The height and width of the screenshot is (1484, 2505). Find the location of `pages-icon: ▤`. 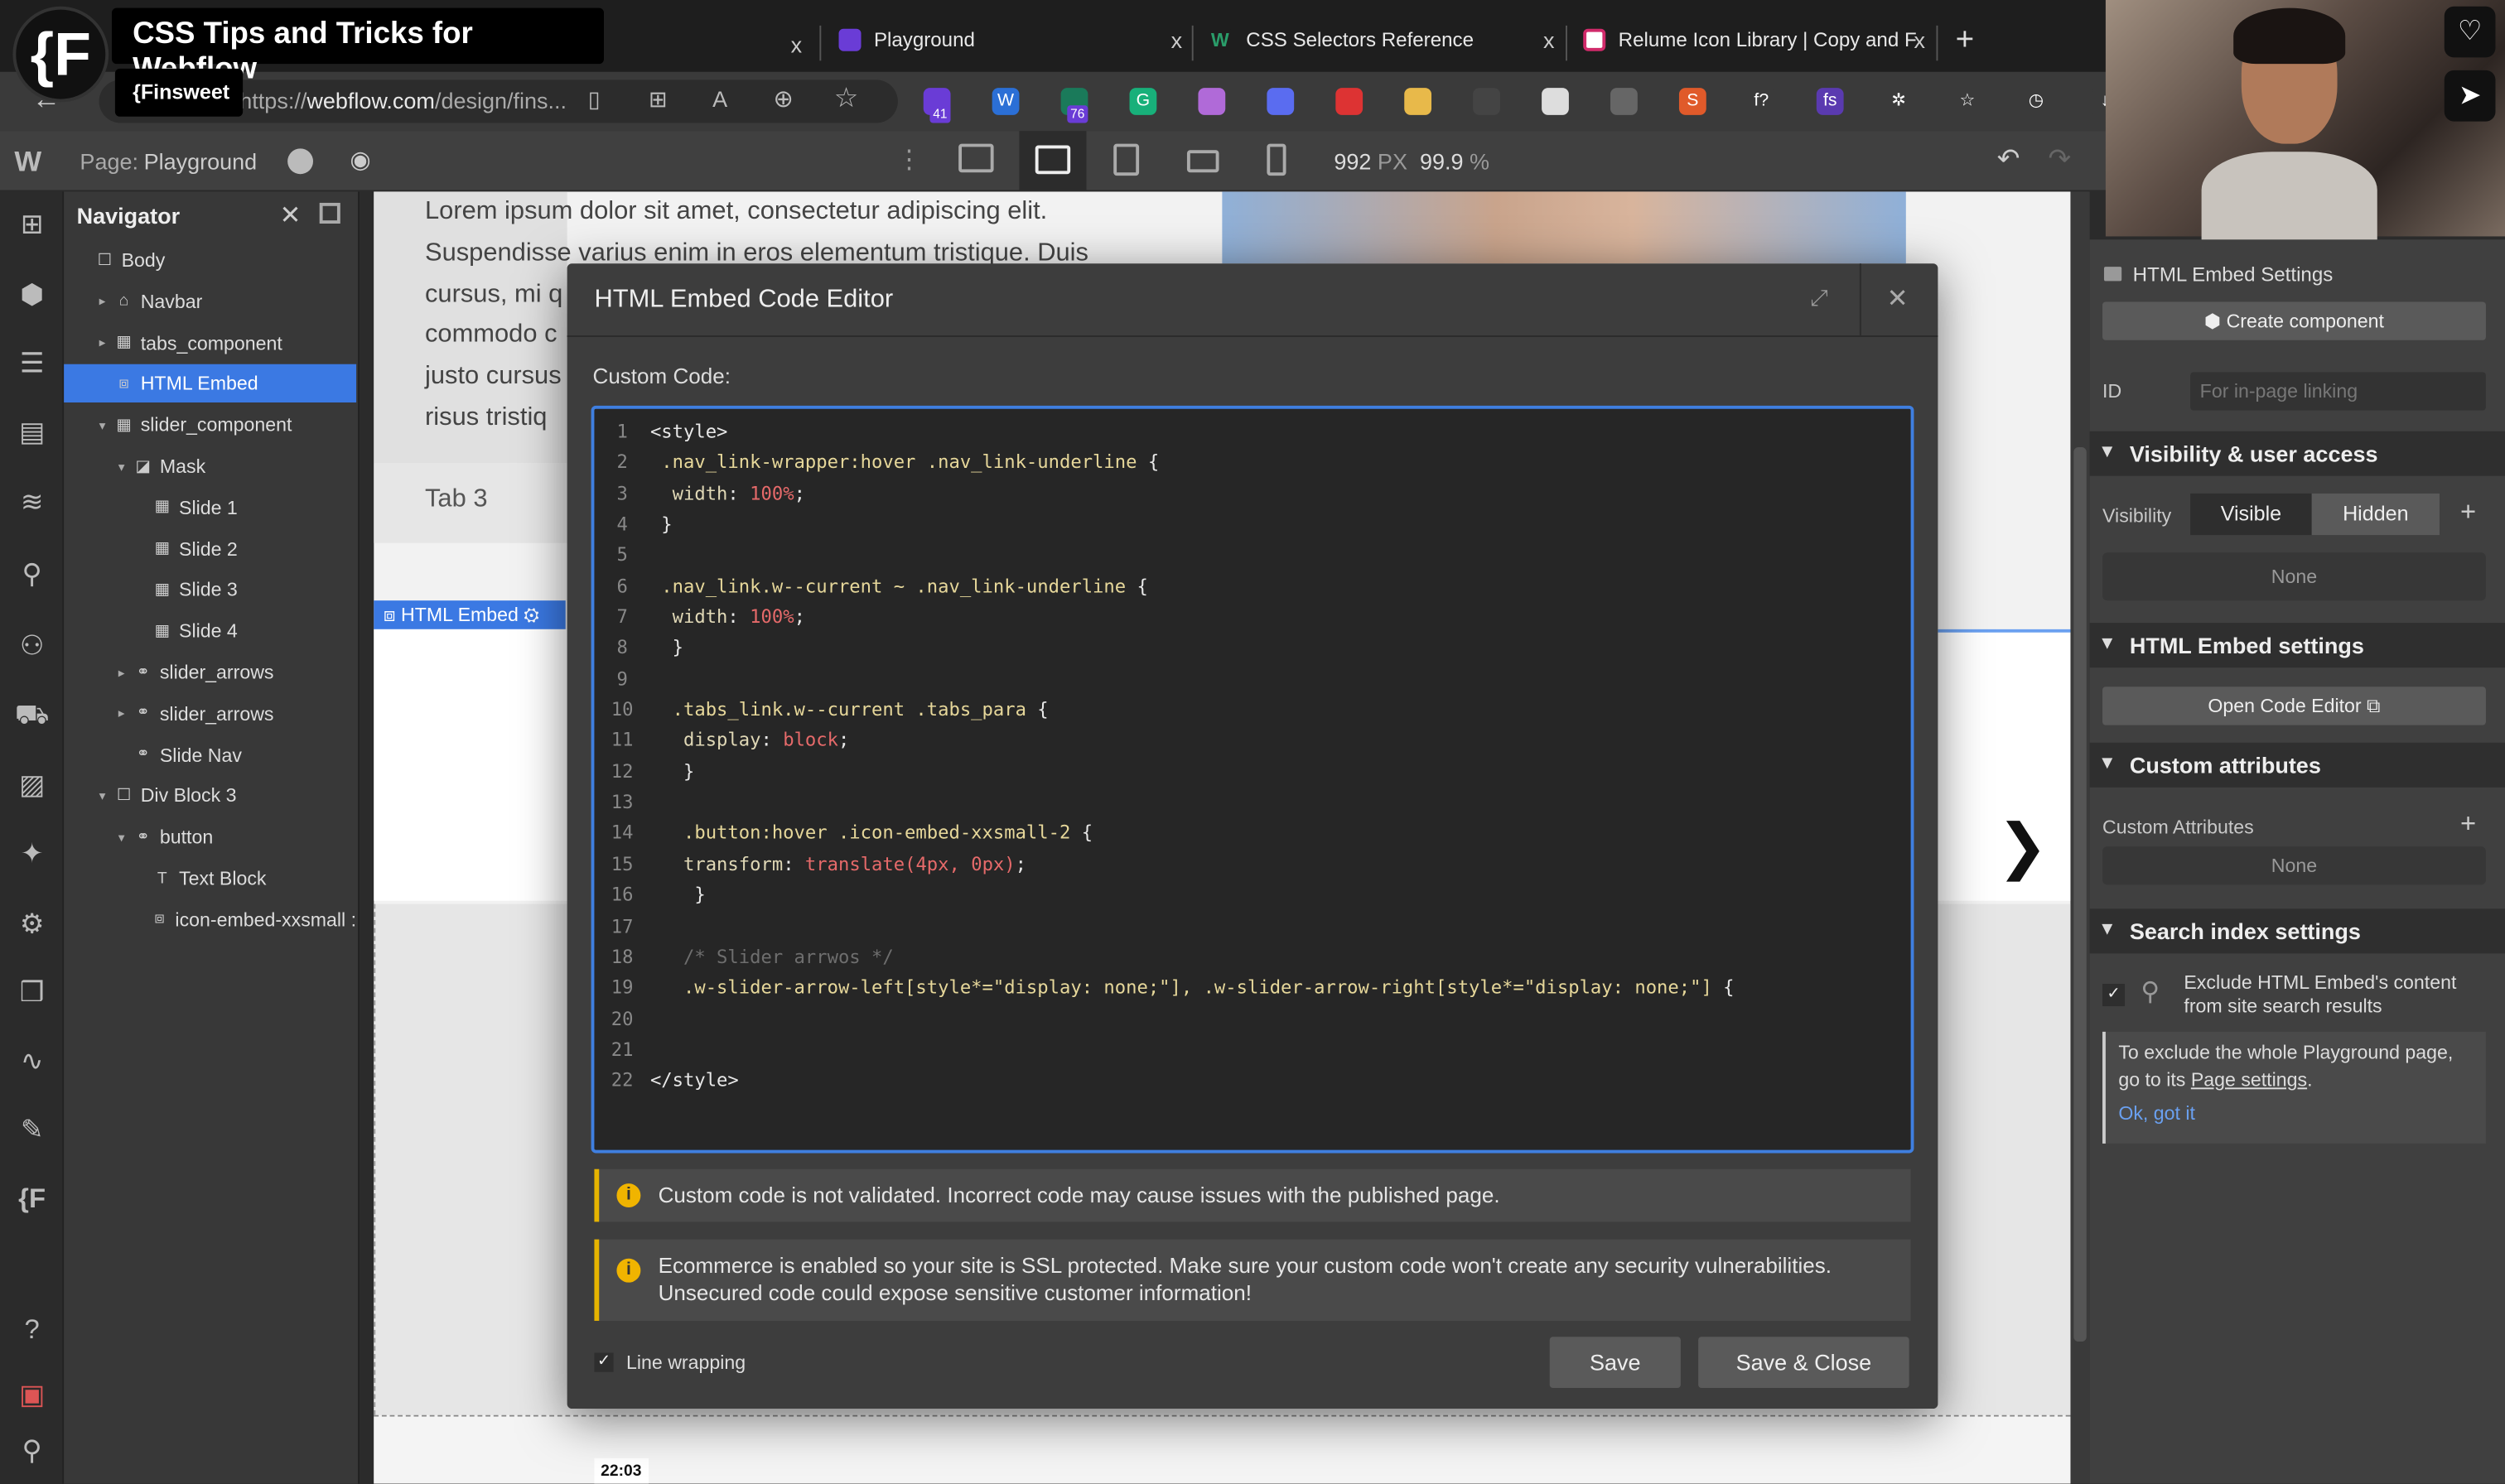

pages-icon: ▤ is located at coordinates (32, 433).